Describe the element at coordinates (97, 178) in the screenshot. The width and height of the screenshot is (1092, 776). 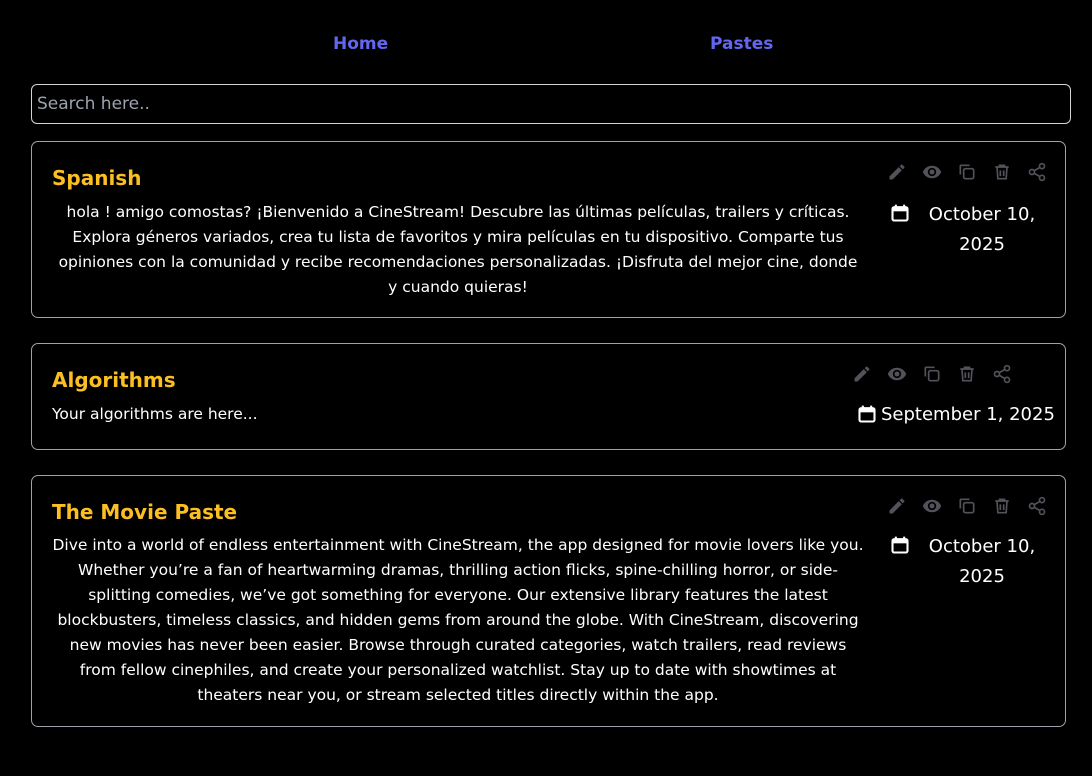
I see `paste-title: Spanish` at that location.